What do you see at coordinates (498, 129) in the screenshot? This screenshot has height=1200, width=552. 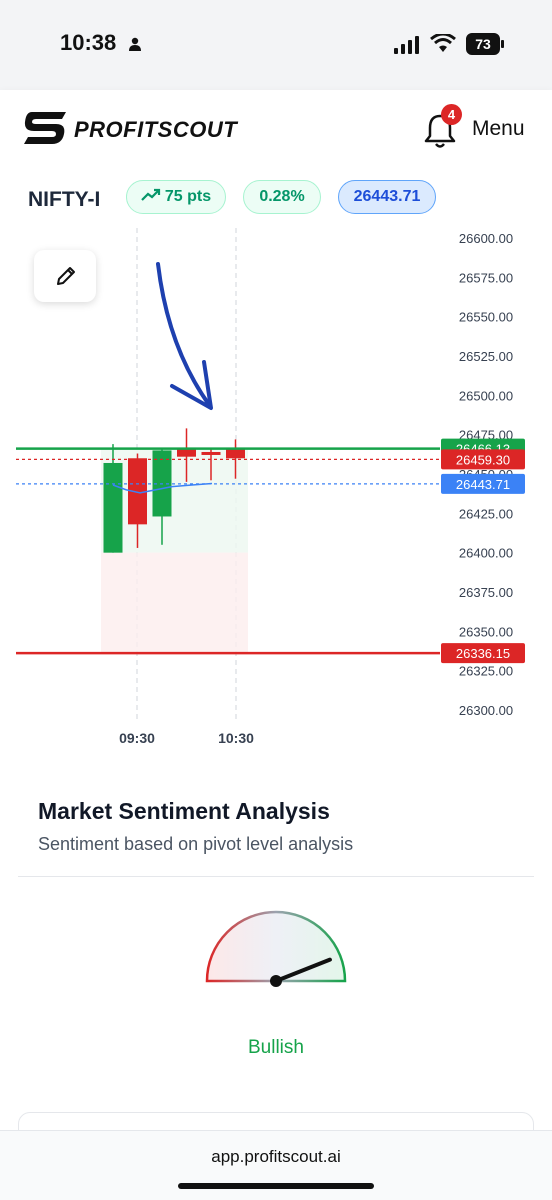 I see `menu-button: Menu` at bounding box center [498, 129].